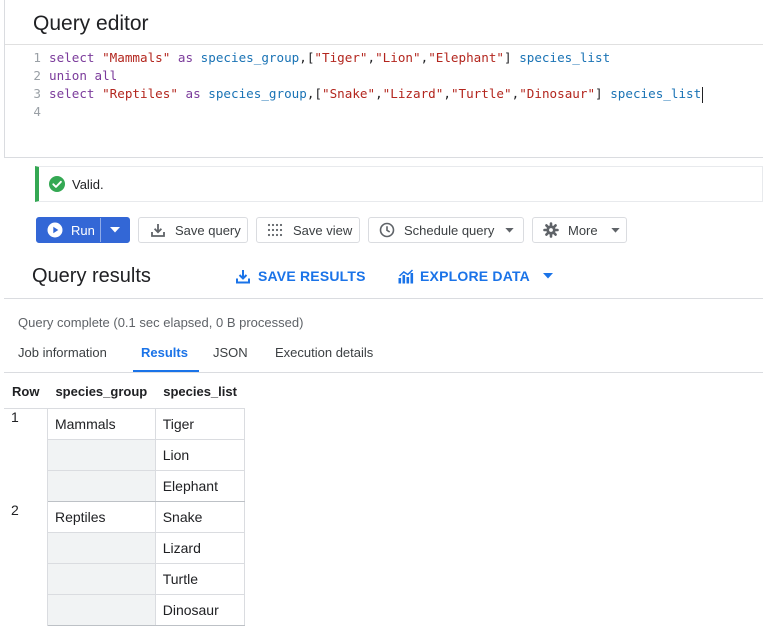 The height and width of the screenshot is (635, 763). Describe the element at coordinates (91, 276) in the screenshot. I see `query-results-title: Query results` at that location.